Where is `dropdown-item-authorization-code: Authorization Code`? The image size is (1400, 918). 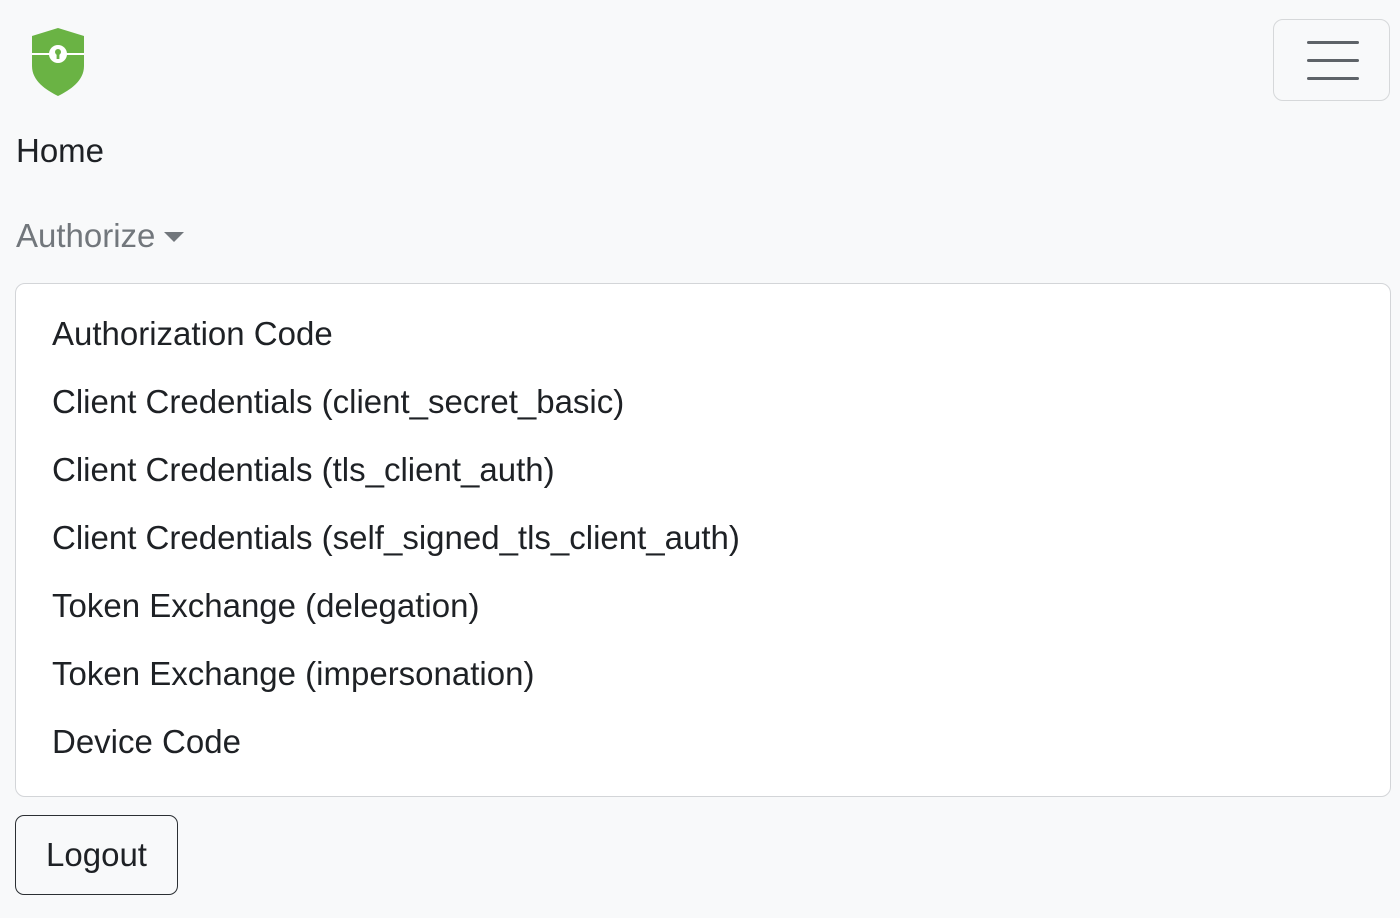 dropdown-item-authorization-code: Authorization Code is located at coordinates (703, 334).